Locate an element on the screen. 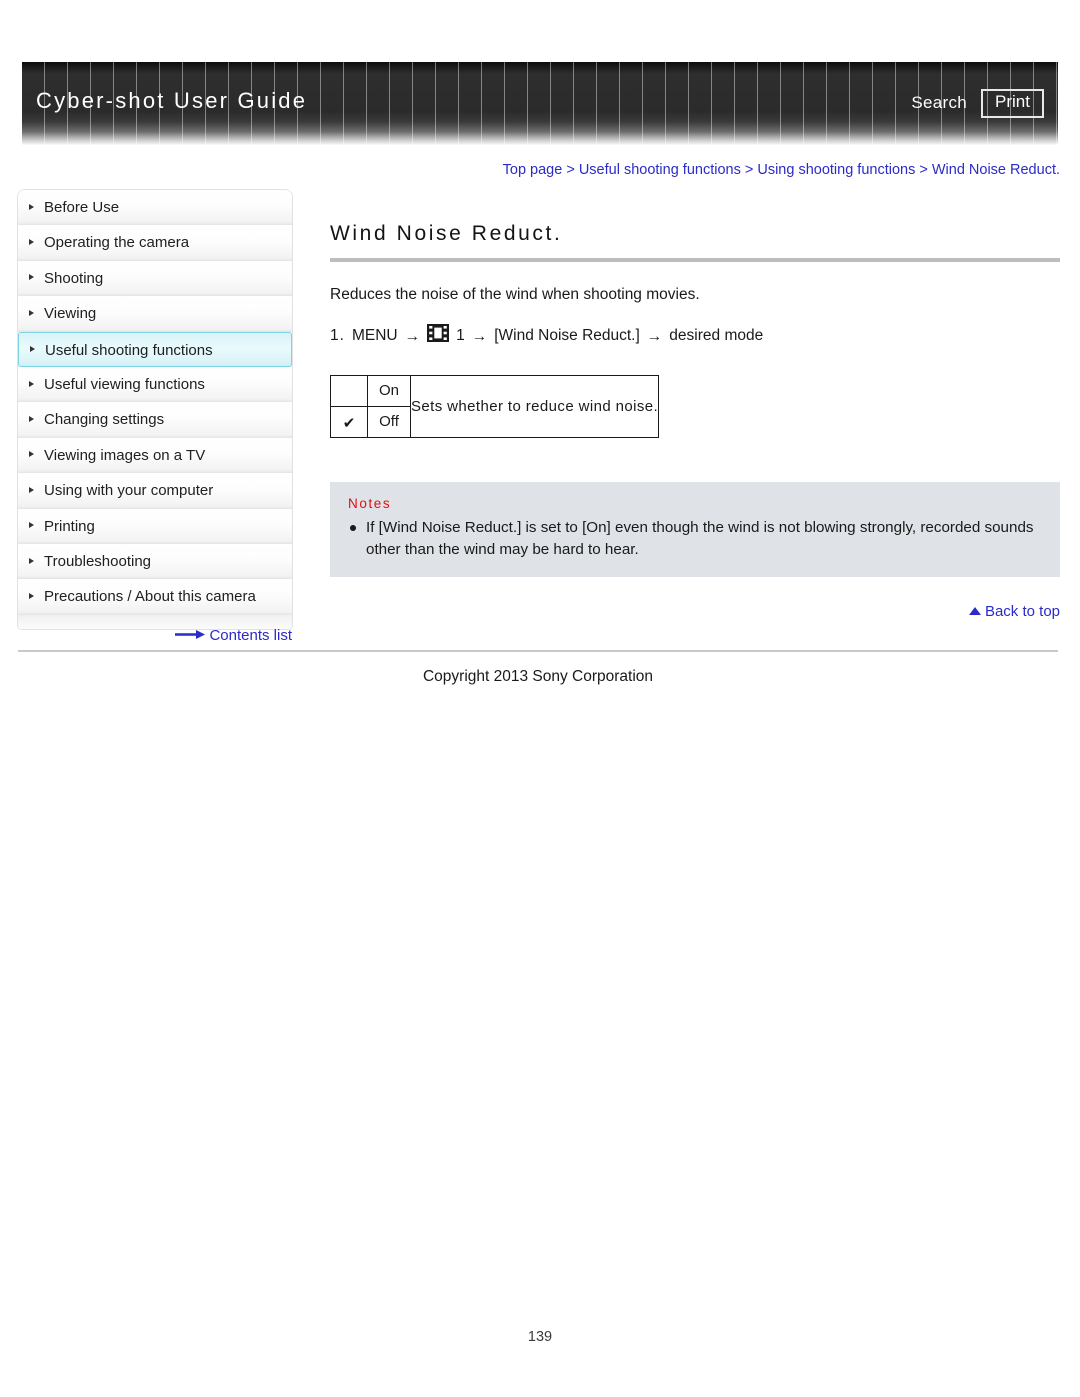 Image resolution: width=1080 pixels, height=1397 pixels. sidebar-item-label: Useful shooting functions is located at coordinates (129, 350).